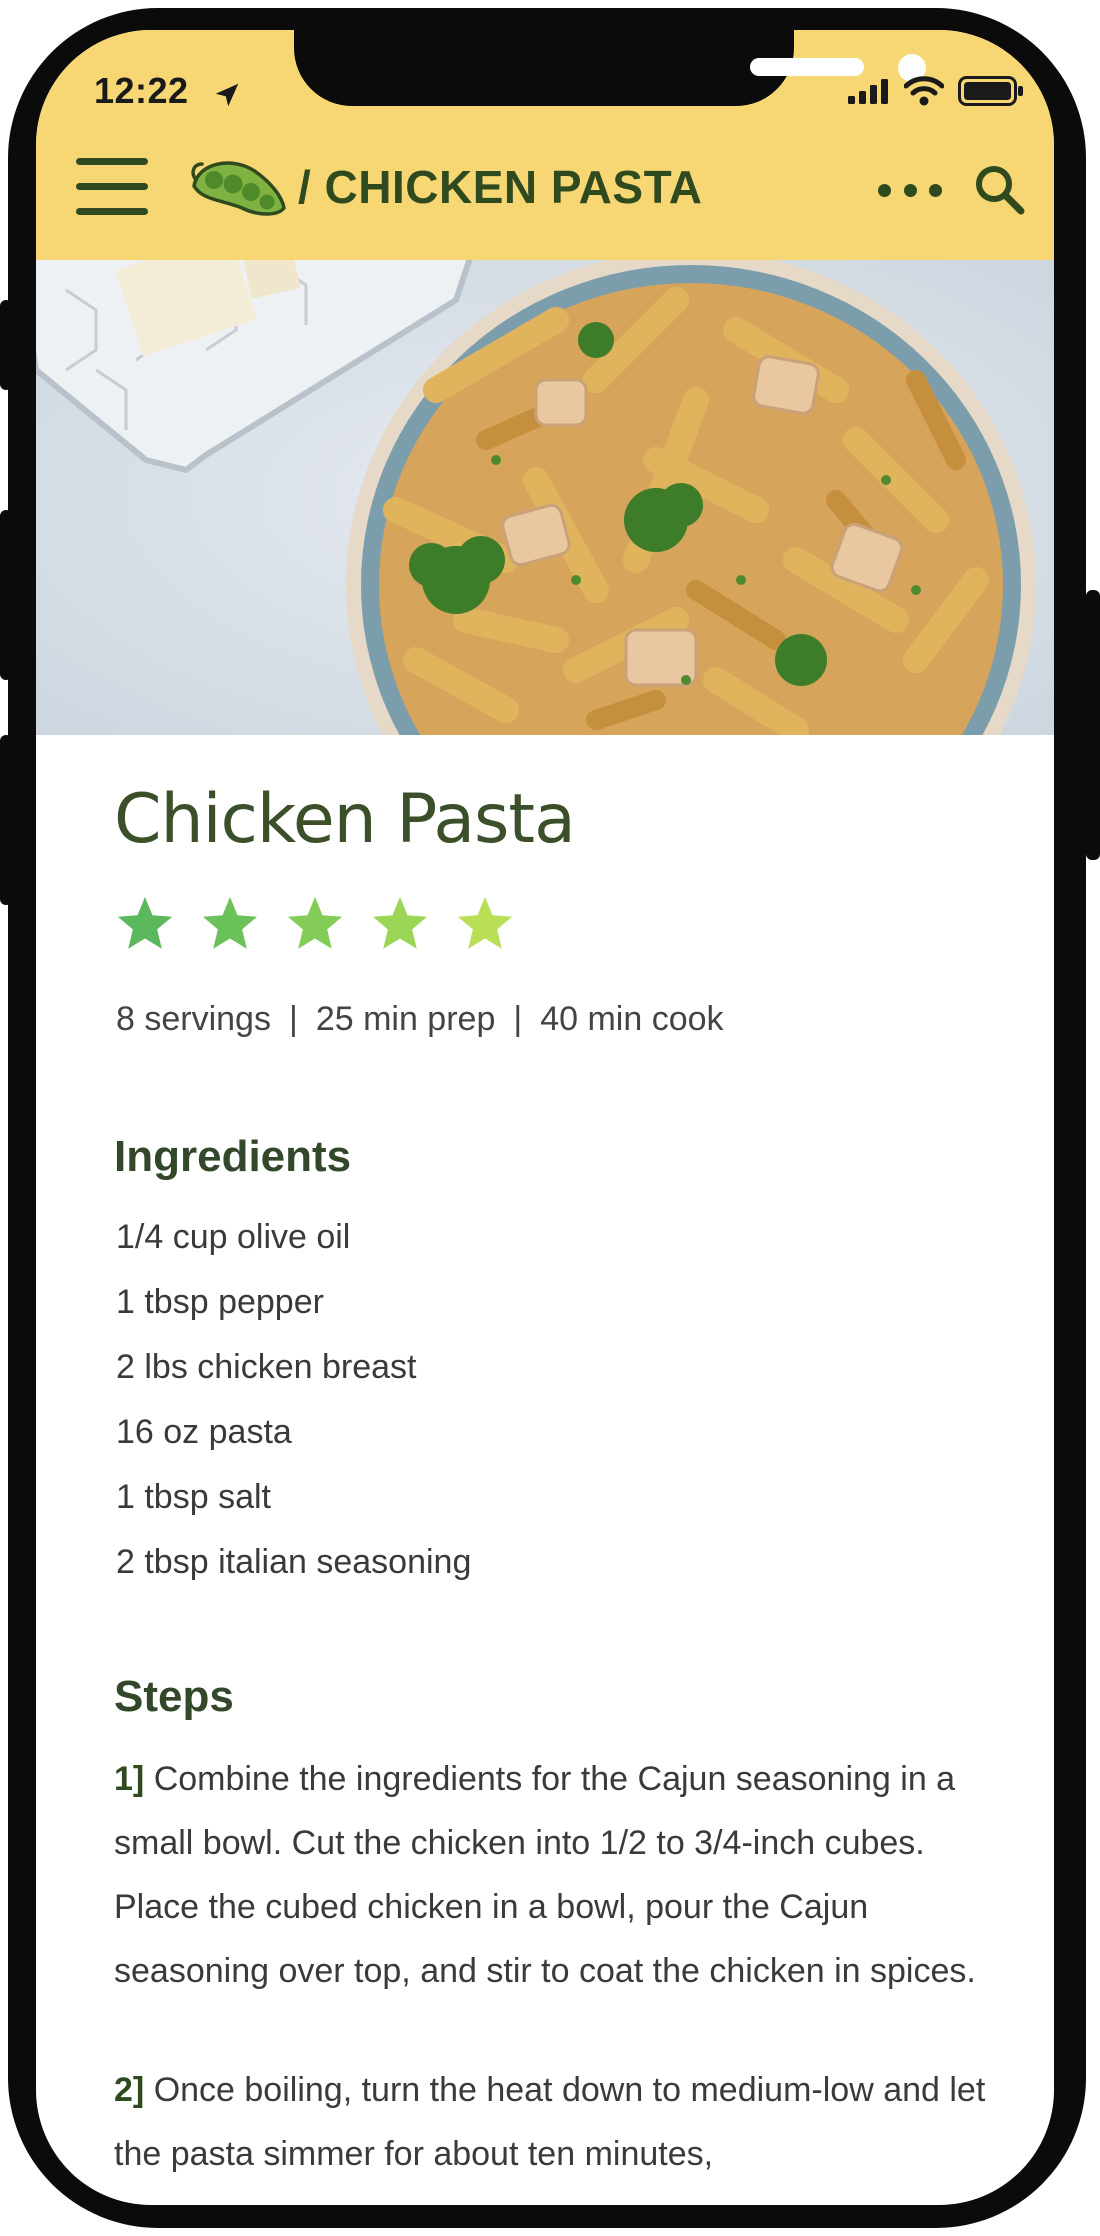  What do you see at coordinates (233, 1156) in the screenshot?
I see `ingredients-heading: Ingredients` at bounding box center [233, 1156].